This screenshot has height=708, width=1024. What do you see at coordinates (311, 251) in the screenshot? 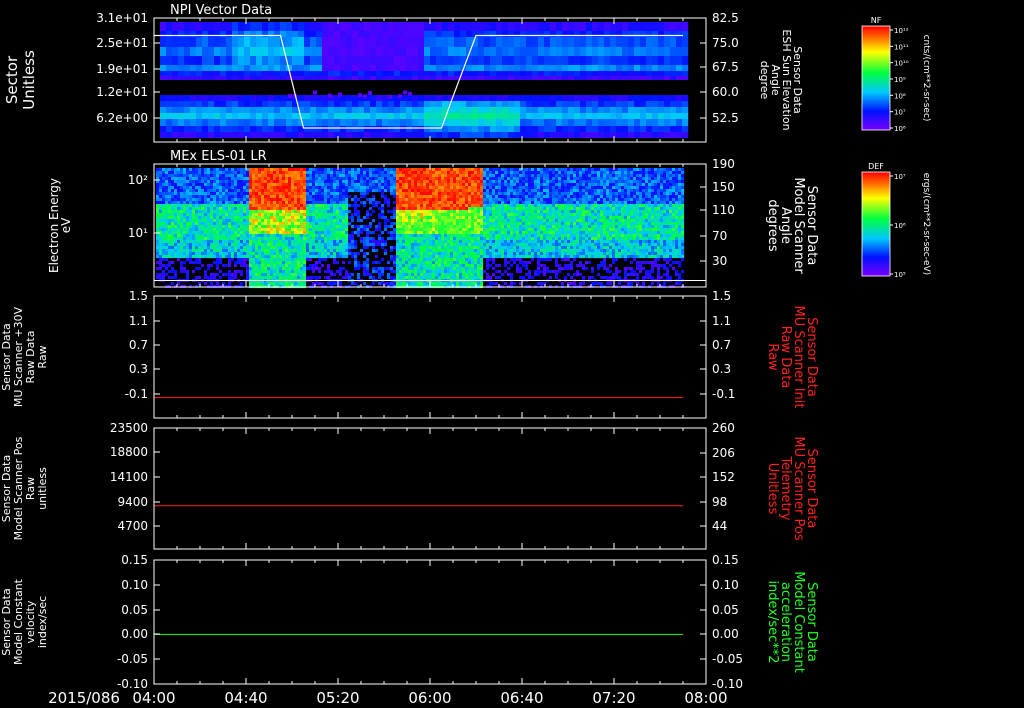
I see `els-cell-1907` at bounding box center [311, 251].